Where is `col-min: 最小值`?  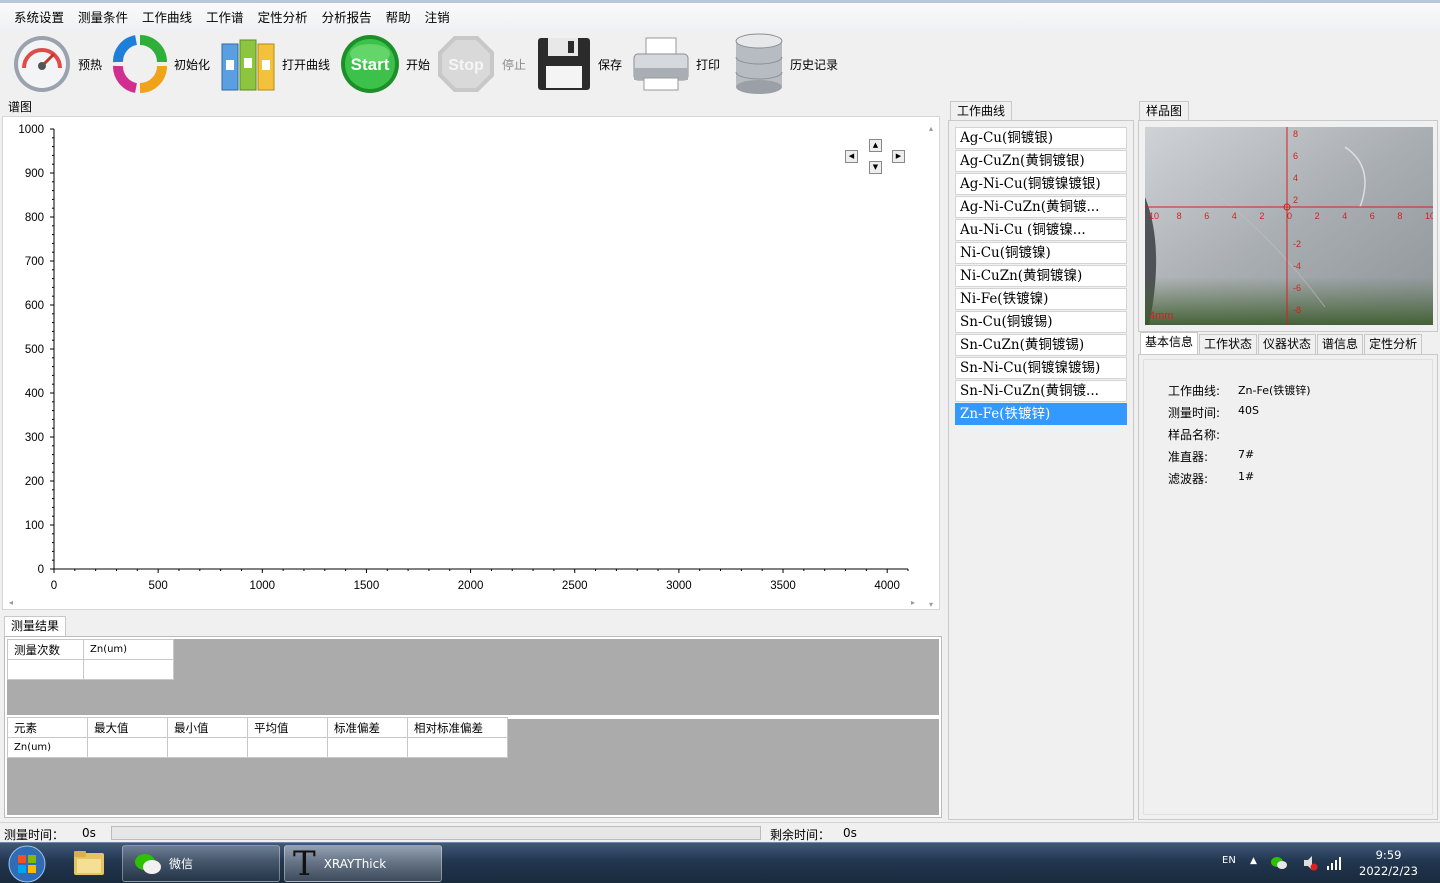 col-min: 最小值 is located at coordinates (207, 727).